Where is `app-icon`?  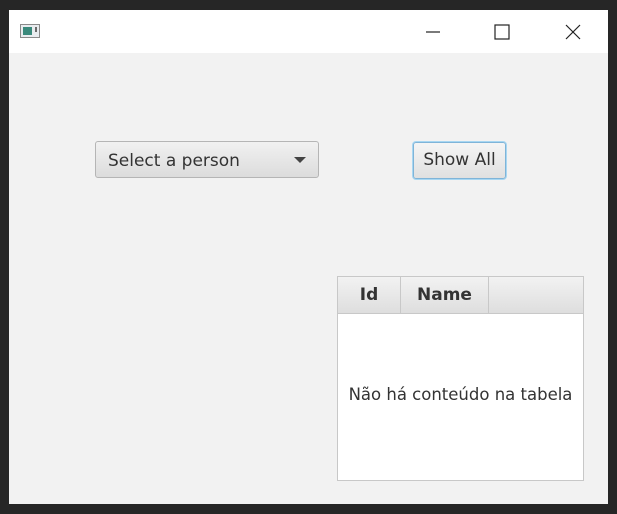
app-icon is located at coordinates (30, 31).